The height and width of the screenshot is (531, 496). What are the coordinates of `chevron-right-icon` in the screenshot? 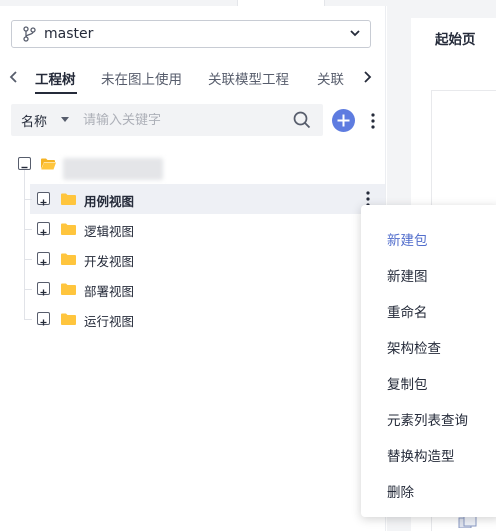 It's located at (367, 77).